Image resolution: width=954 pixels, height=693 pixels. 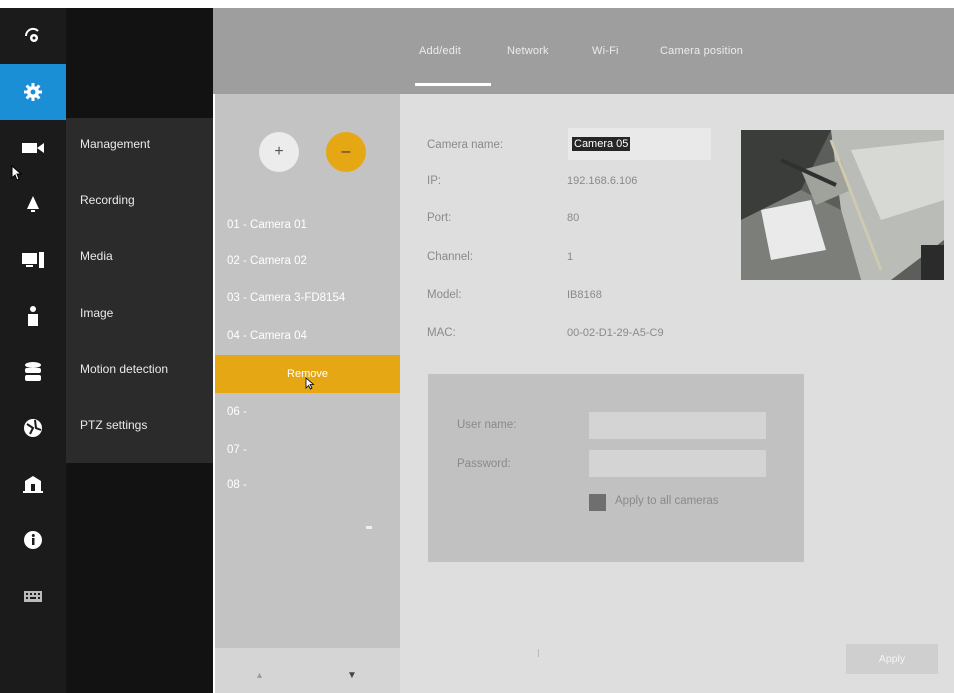 What do you see at coordinates (465, 145) in the screenshot?
I see `camera-name-label: Camera name:` at bounding box center [465, 145].